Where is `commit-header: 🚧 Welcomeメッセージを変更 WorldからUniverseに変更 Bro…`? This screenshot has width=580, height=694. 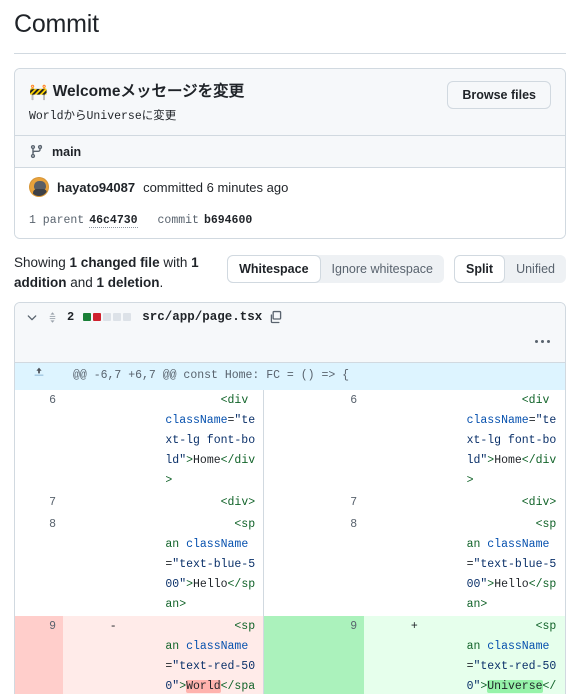
commit-header: 🚧 Welcomeメッセージを変更 WorldからUniverseに変更 Bro… is located at coordinates (290, 102).